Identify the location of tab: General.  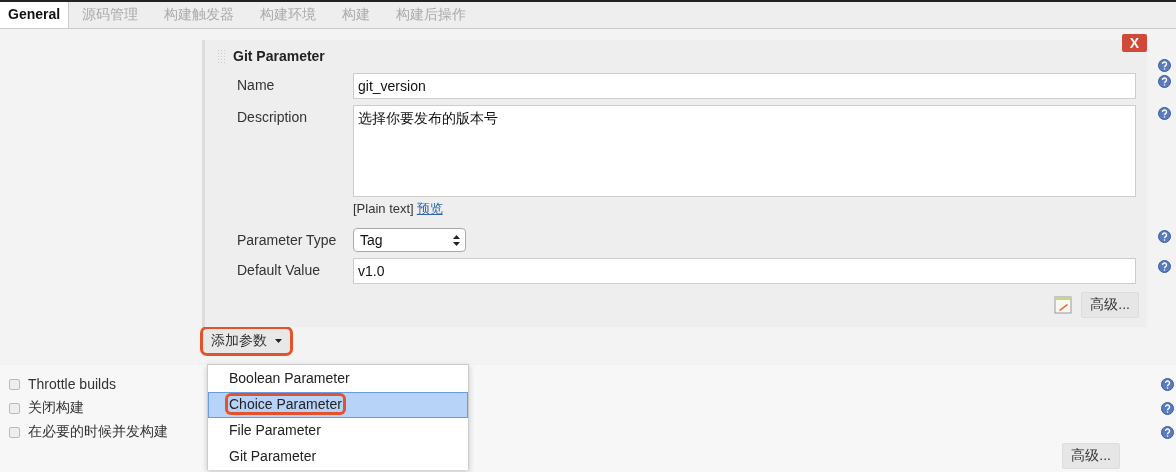
(35, 15).